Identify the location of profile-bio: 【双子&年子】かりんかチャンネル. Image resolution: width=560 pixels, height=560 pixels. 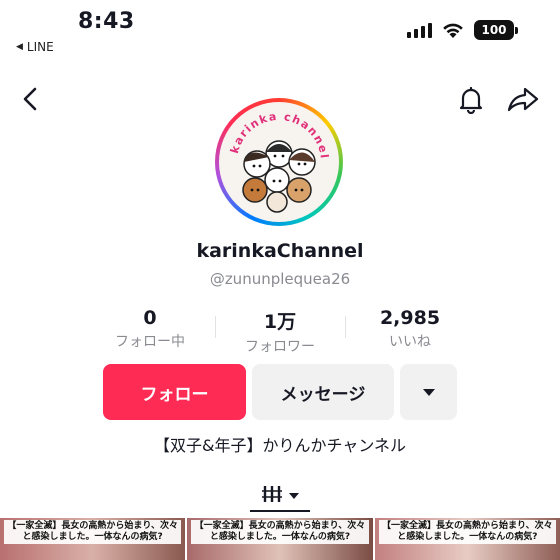
(280, 445).